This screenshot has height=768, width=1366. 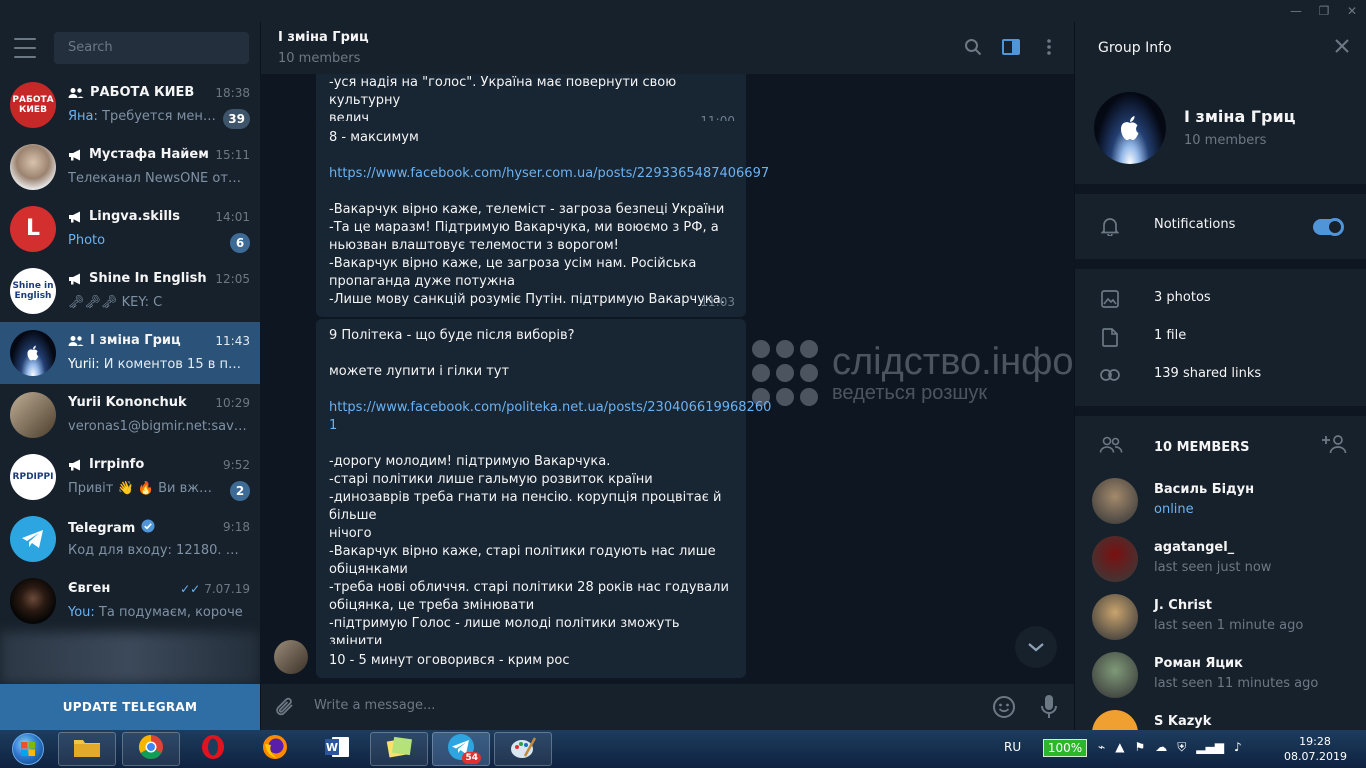 What do you see at coordinates (474, 245) in the screenshot?
I see `message-line: ньюзван влаштовує телемости з ворогом!` at bounding box center [474, 245].